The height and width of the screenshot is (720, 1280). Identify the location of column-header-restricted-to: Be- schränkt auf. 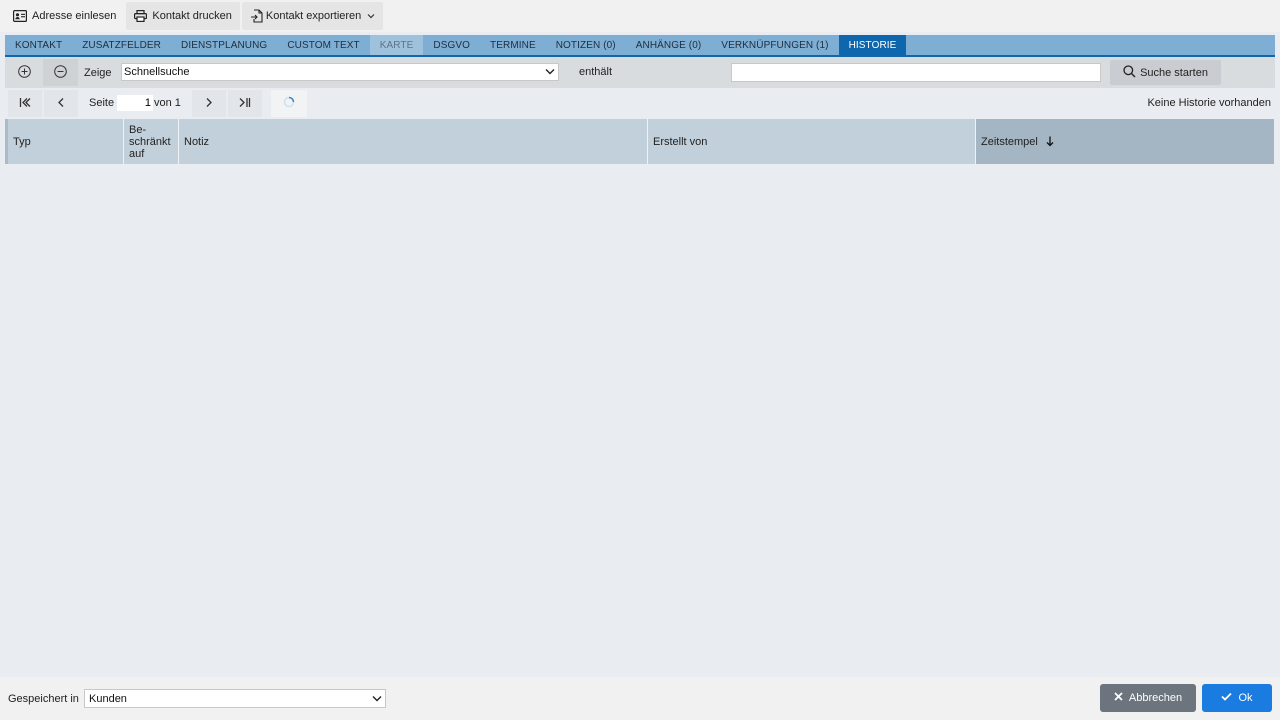
(151, 141).